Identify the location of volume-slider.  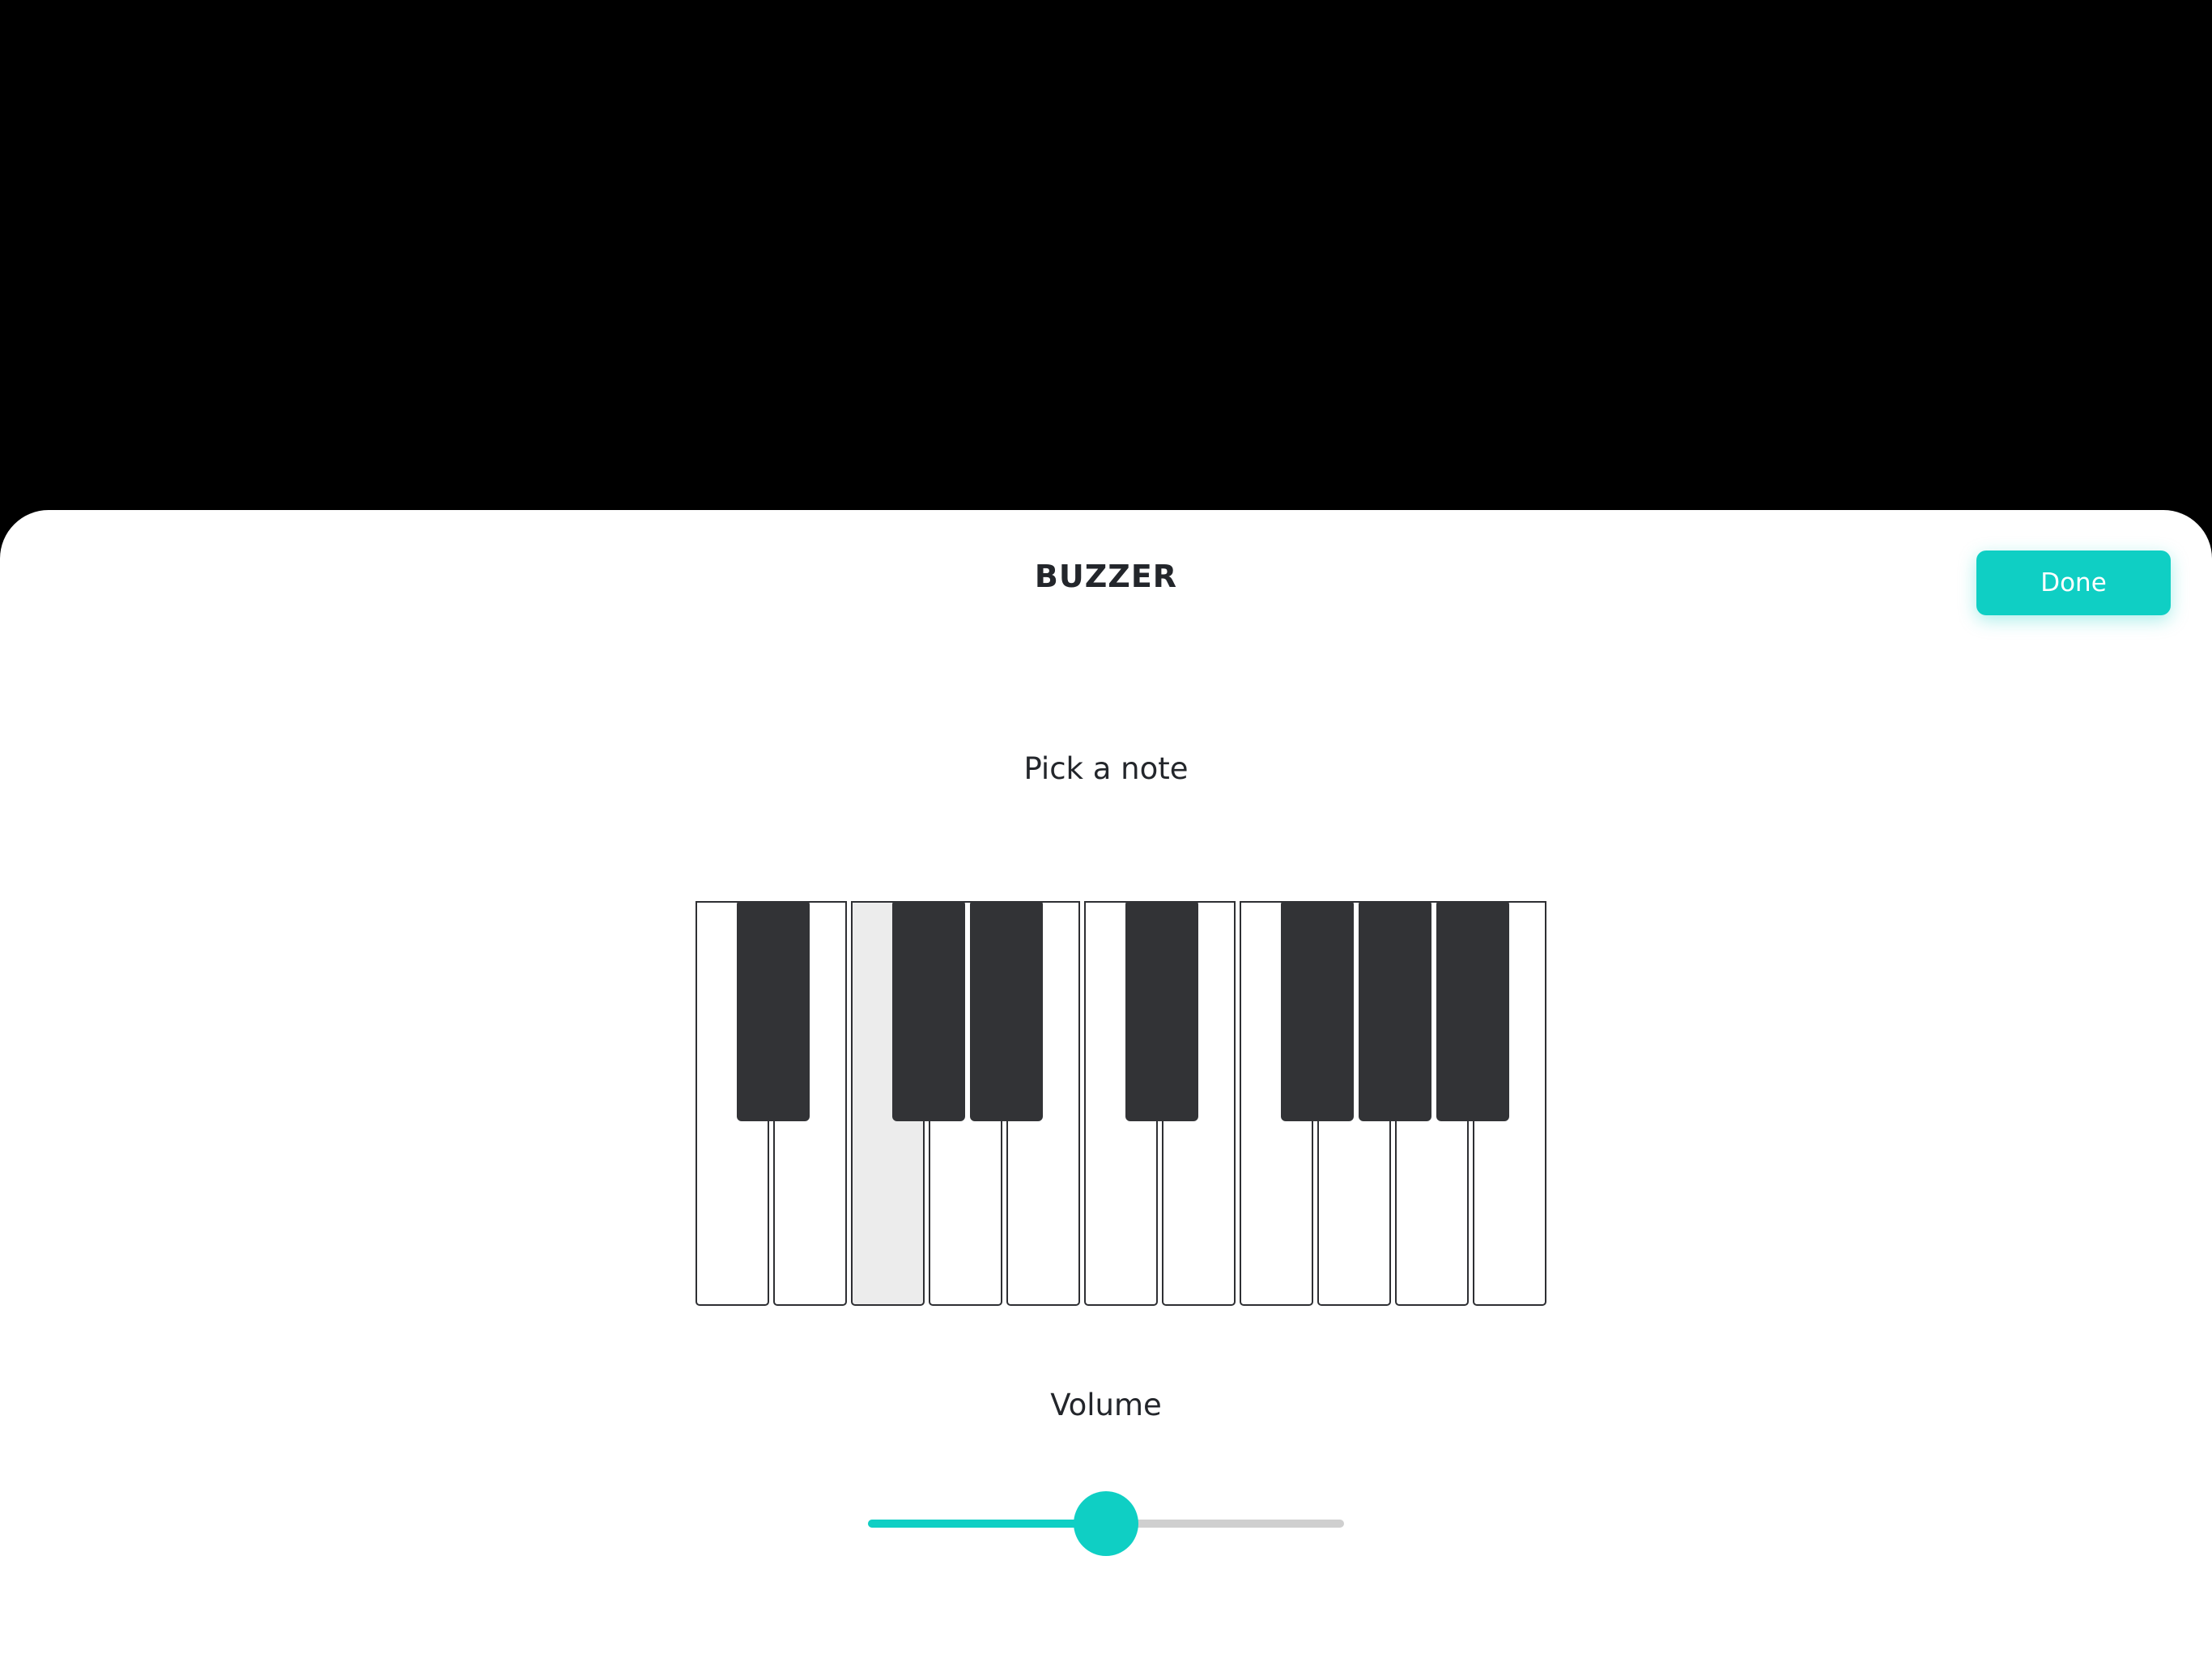
(1106, 1523).